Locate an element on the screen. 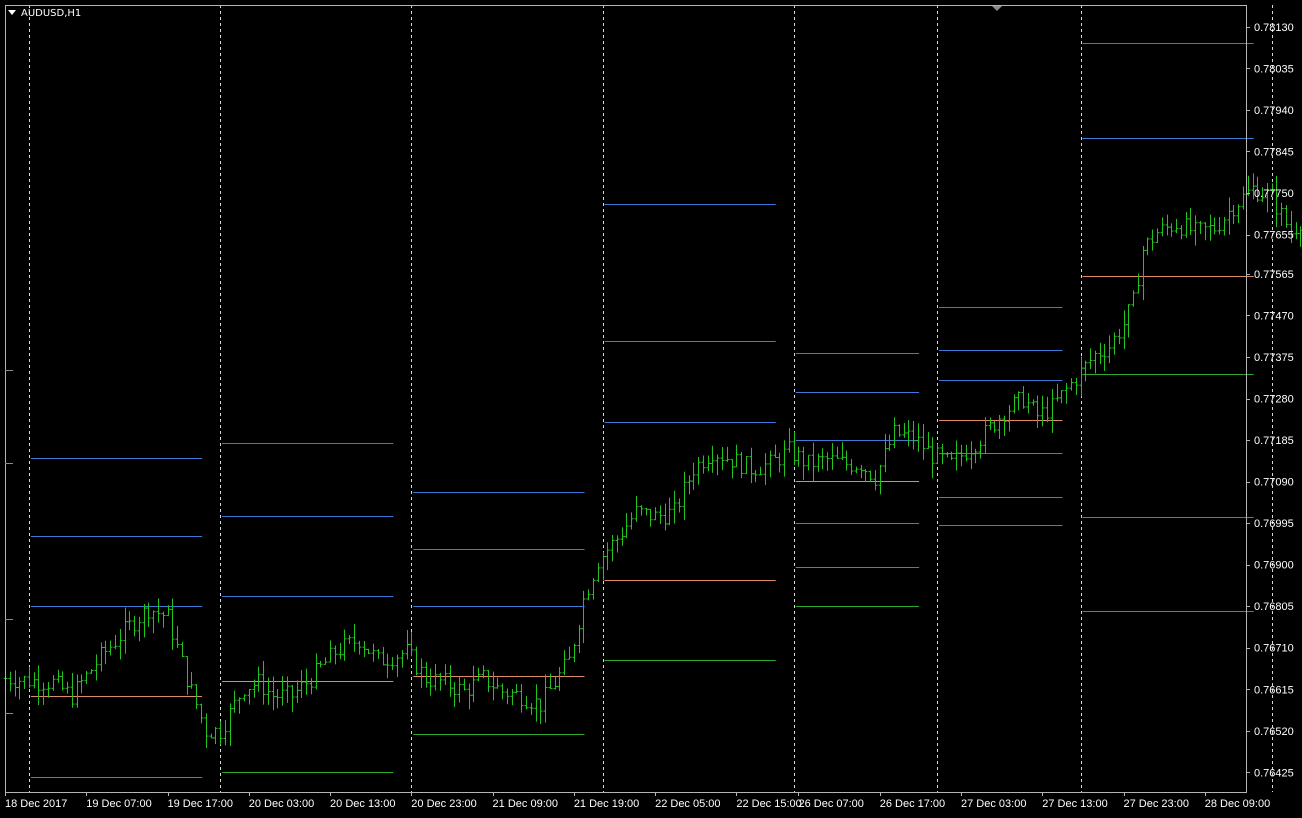 The height and width of the screenshot is (818, 1302). y-tick-label: 0.77940 is located at coordinates (1274, 111).